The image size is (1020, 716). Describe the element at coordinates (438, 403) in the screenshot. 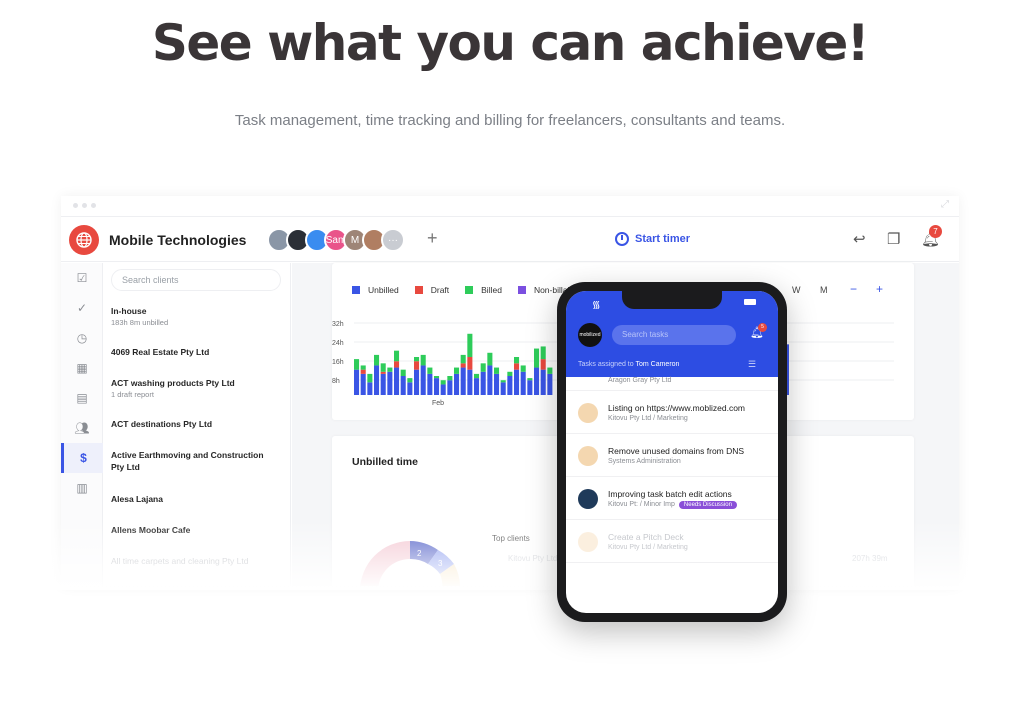

I see `x-tick-label: Feb` at that location.